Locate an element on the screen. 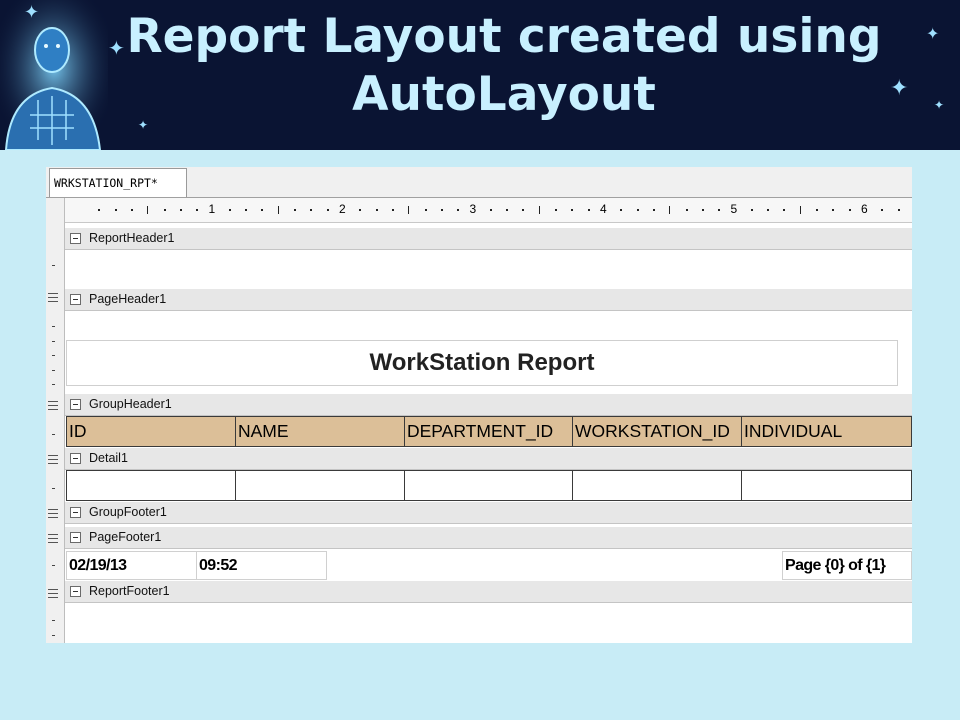 This screenshot has width=960, height=720. ruler-number: 1 is located at coordinates (212, 209).